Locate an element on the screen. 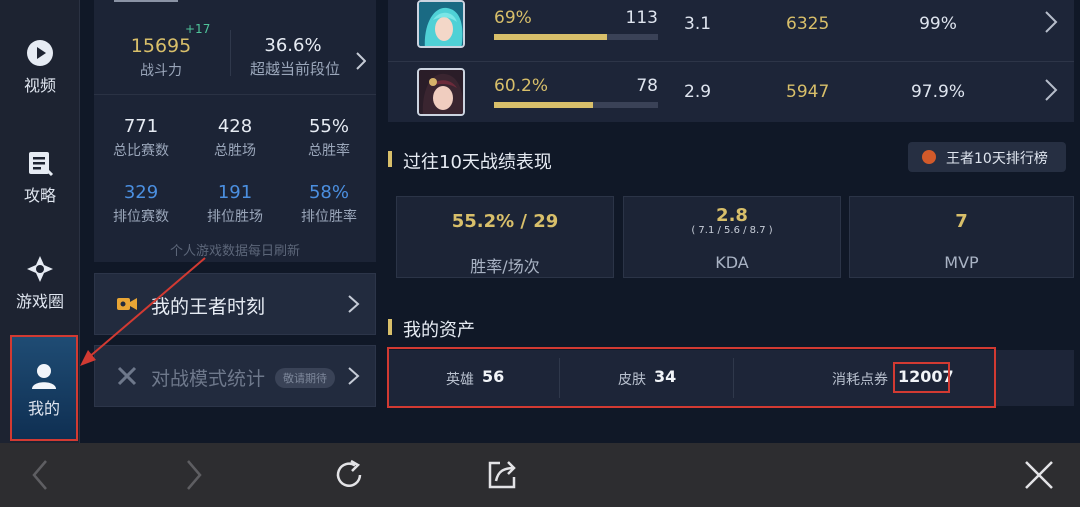 The height and width of the screenshot is (507, 1080). browser-toolbar is located at coordinates (540, 475).